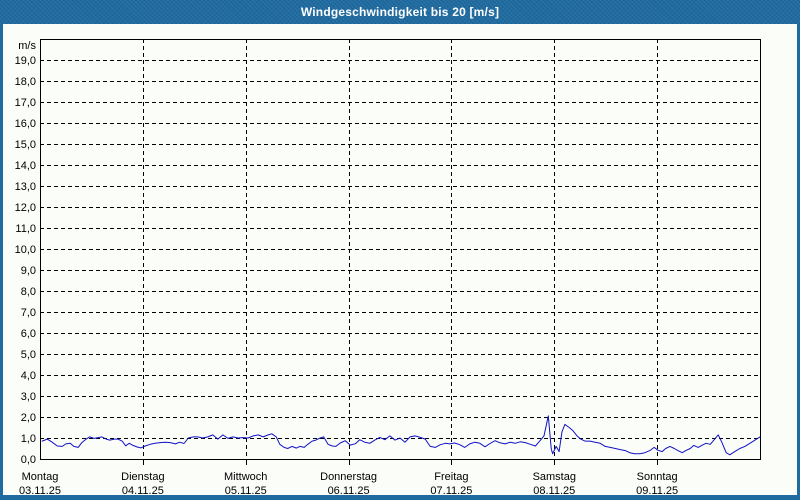  Describe the element at coordinates (554, 477) in the screenshot. I see `x-axis-day-label: Samstag` at that location.